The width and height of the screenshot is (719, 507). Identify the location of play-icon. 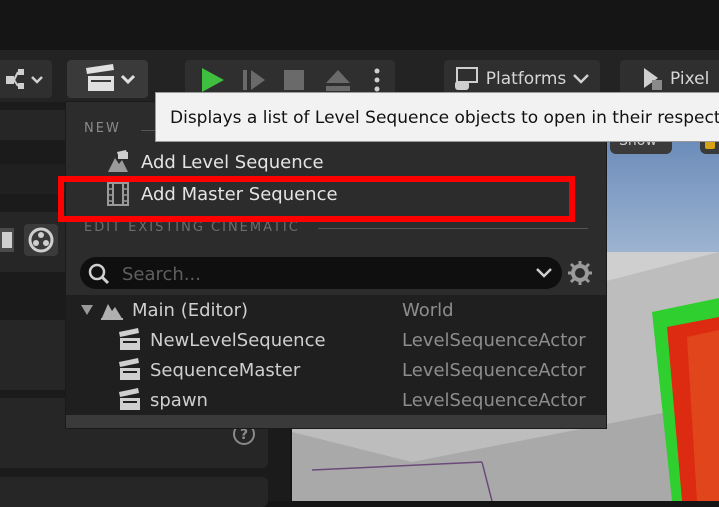
(212, 80).